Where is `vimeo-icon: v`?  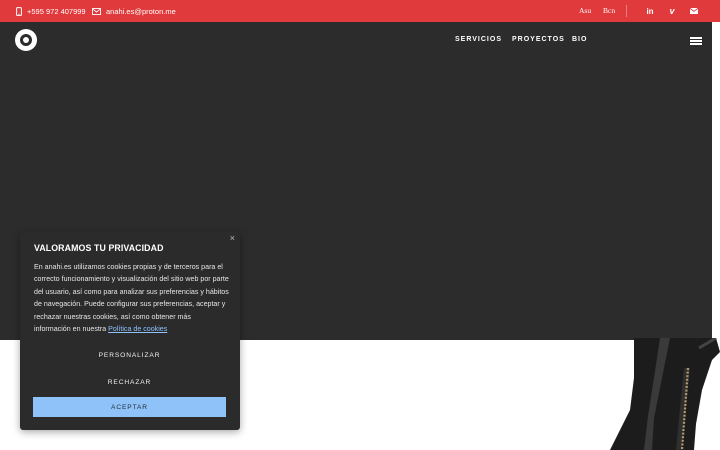 vimeo-icon: v is located at coordinates (672, 11).